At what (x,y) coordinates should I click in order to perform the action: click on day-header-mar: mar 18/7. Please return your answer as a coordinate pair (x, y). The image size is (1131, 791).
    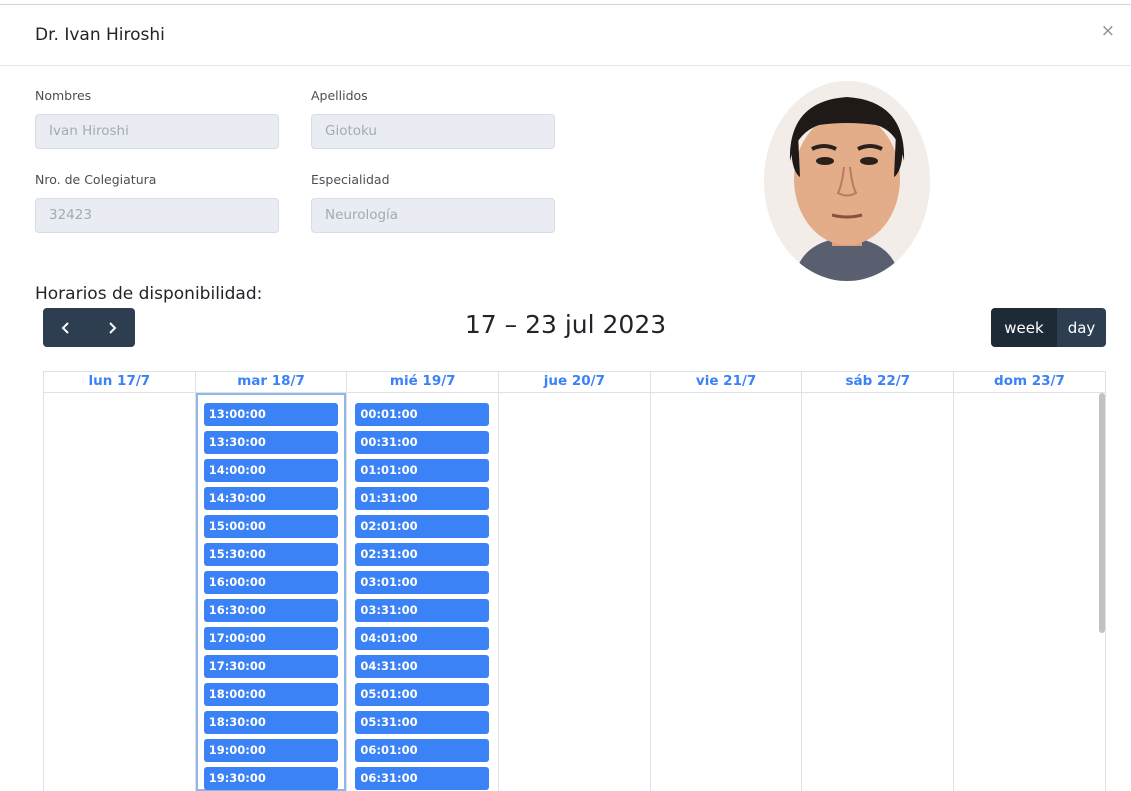
    Looking at the image, I should click on (272, 382).